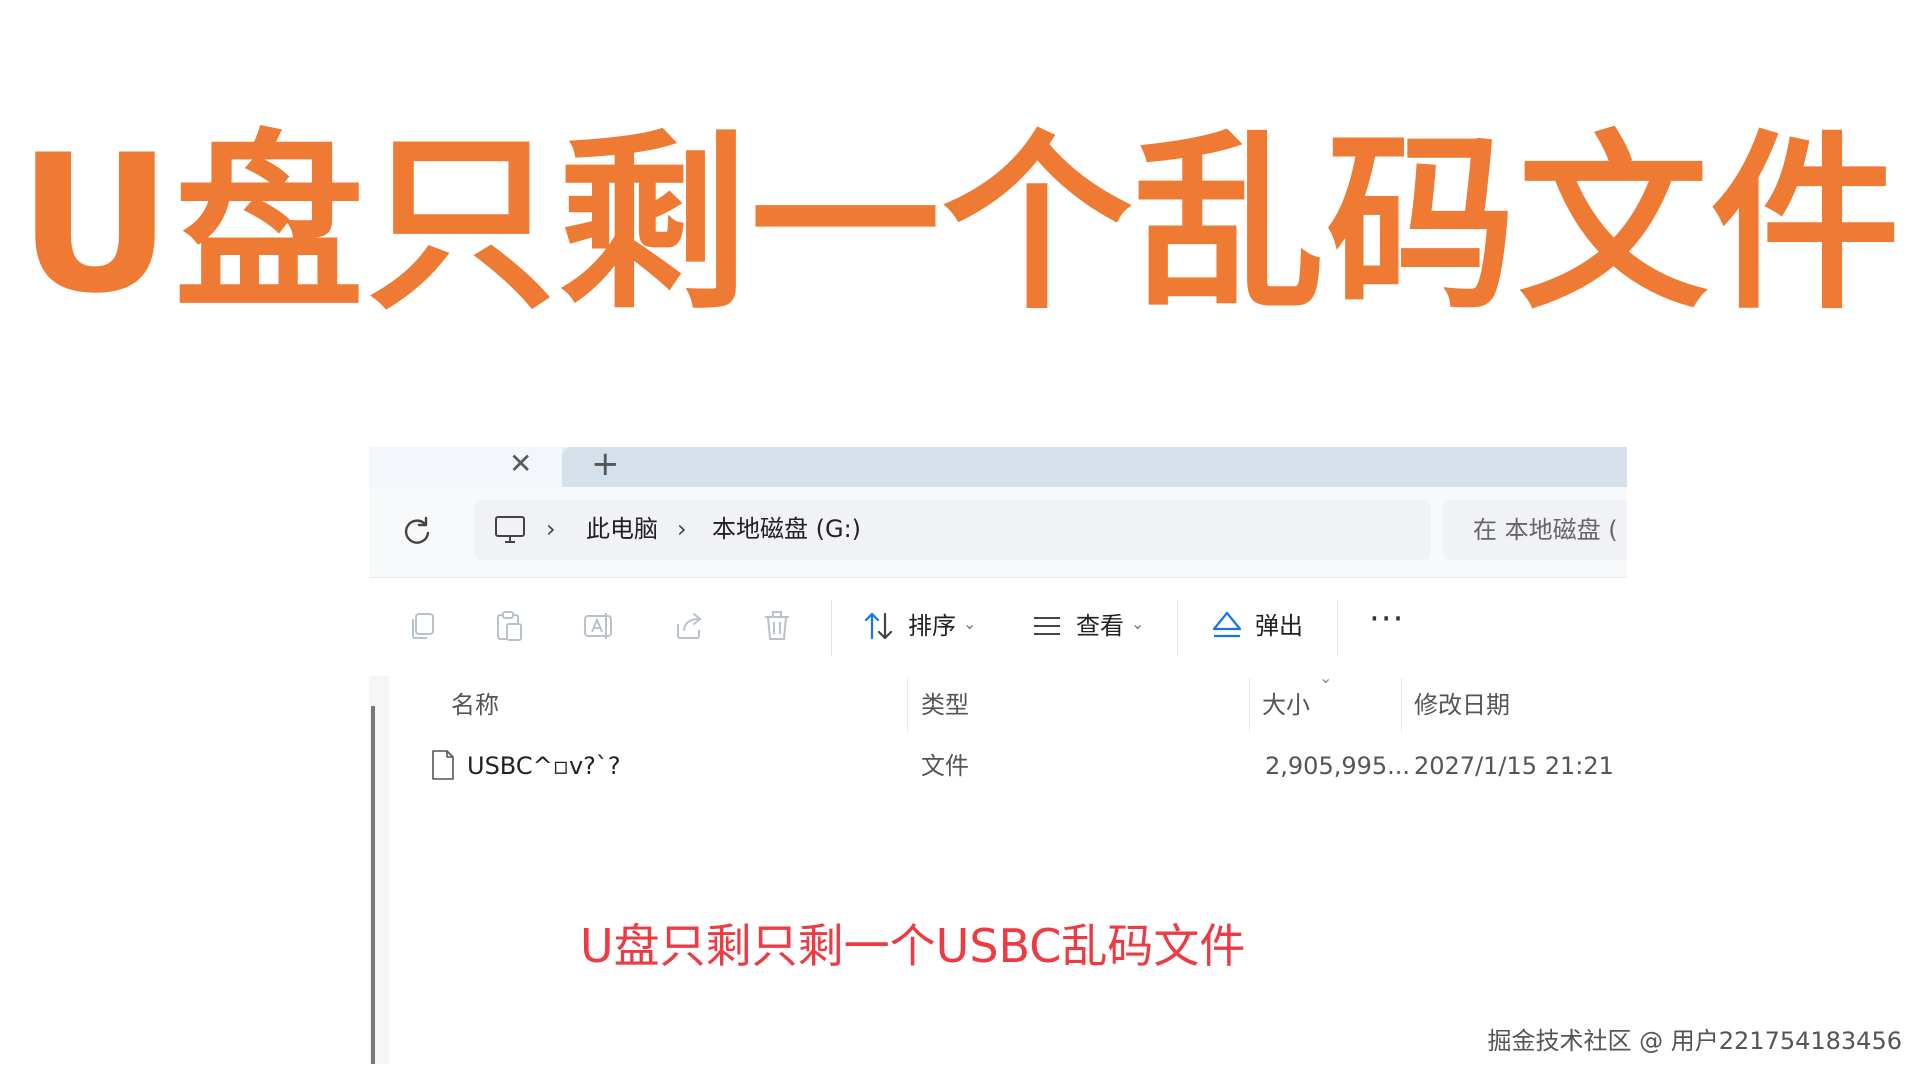 This screenshot has width=1920, height=1080. I want to click on sort-indicator-icon: ⌄, so click(1326, 677).